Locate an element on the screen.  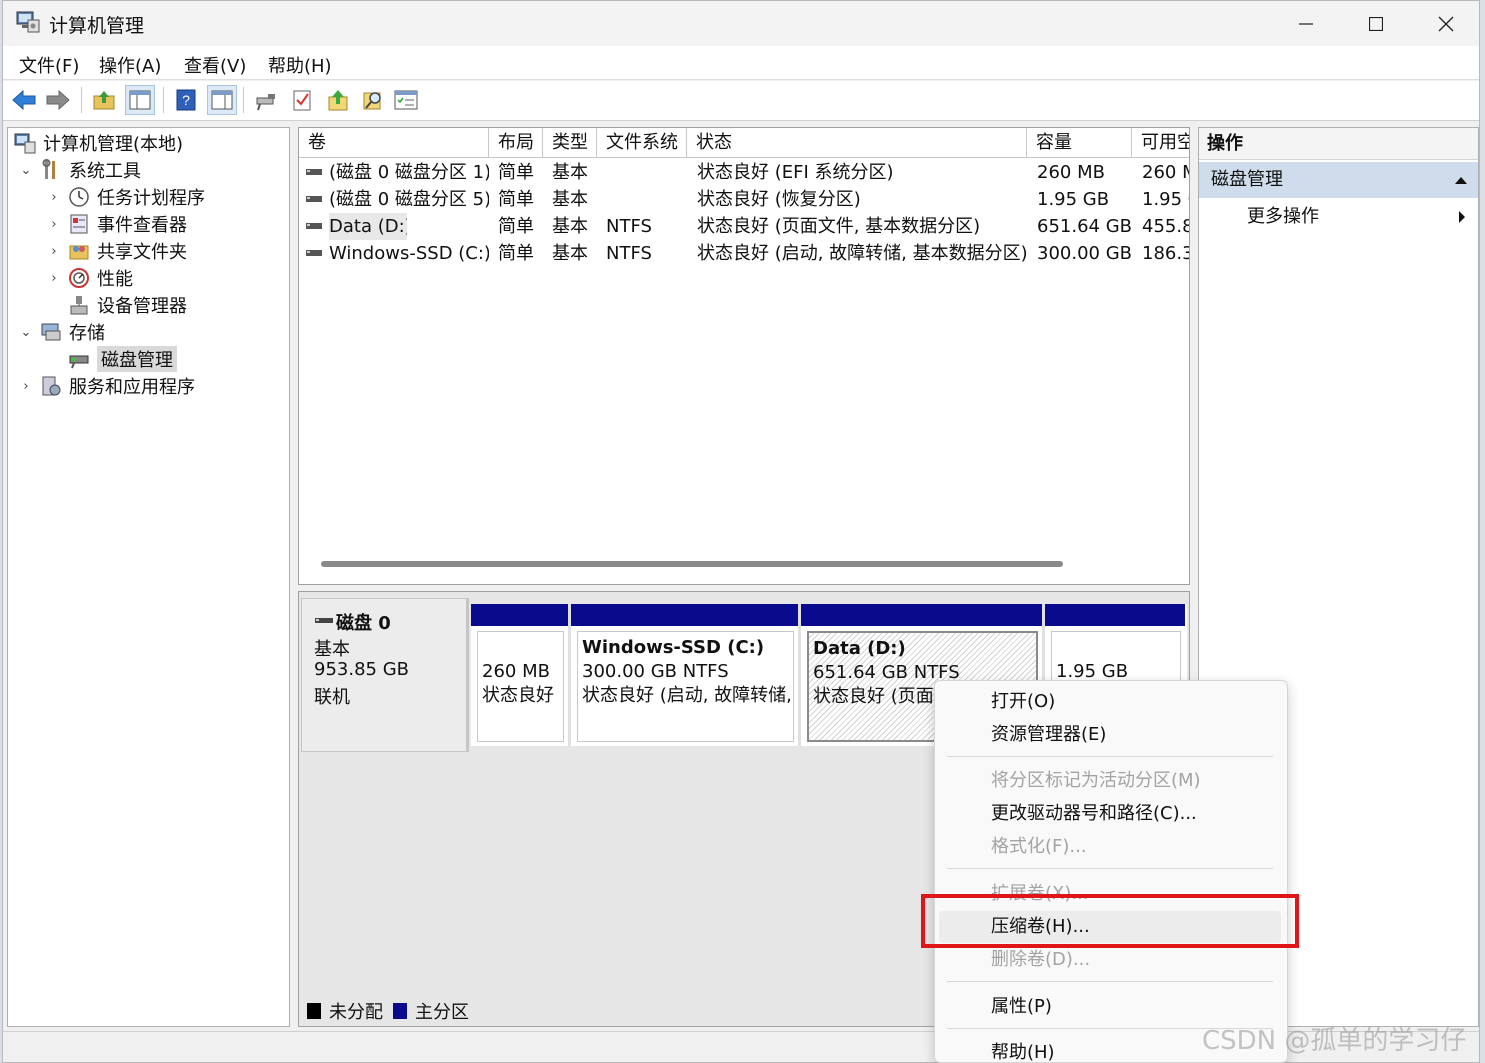
submenu-arrow-icon is located at coordinates (1462, 217).